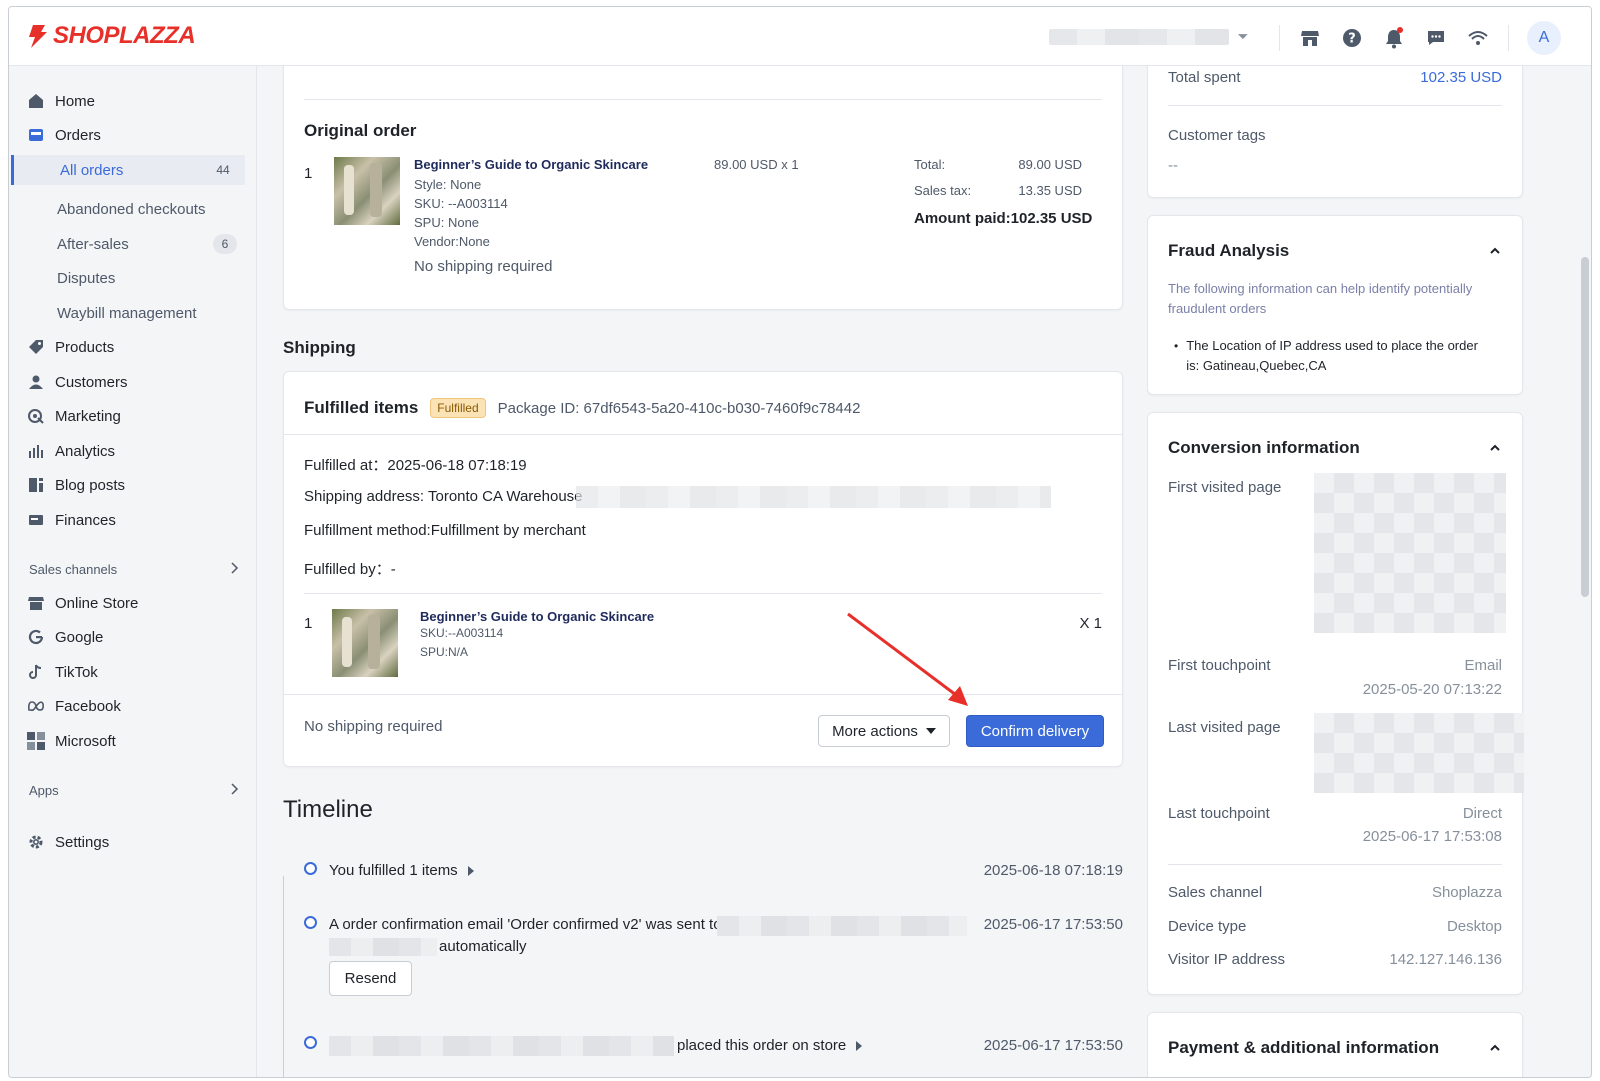 The height and width of the screenshot is (1081, 1600). Describe the element at coordinates (36, 706) in the screenshot. I see `meta-icon` at that location.